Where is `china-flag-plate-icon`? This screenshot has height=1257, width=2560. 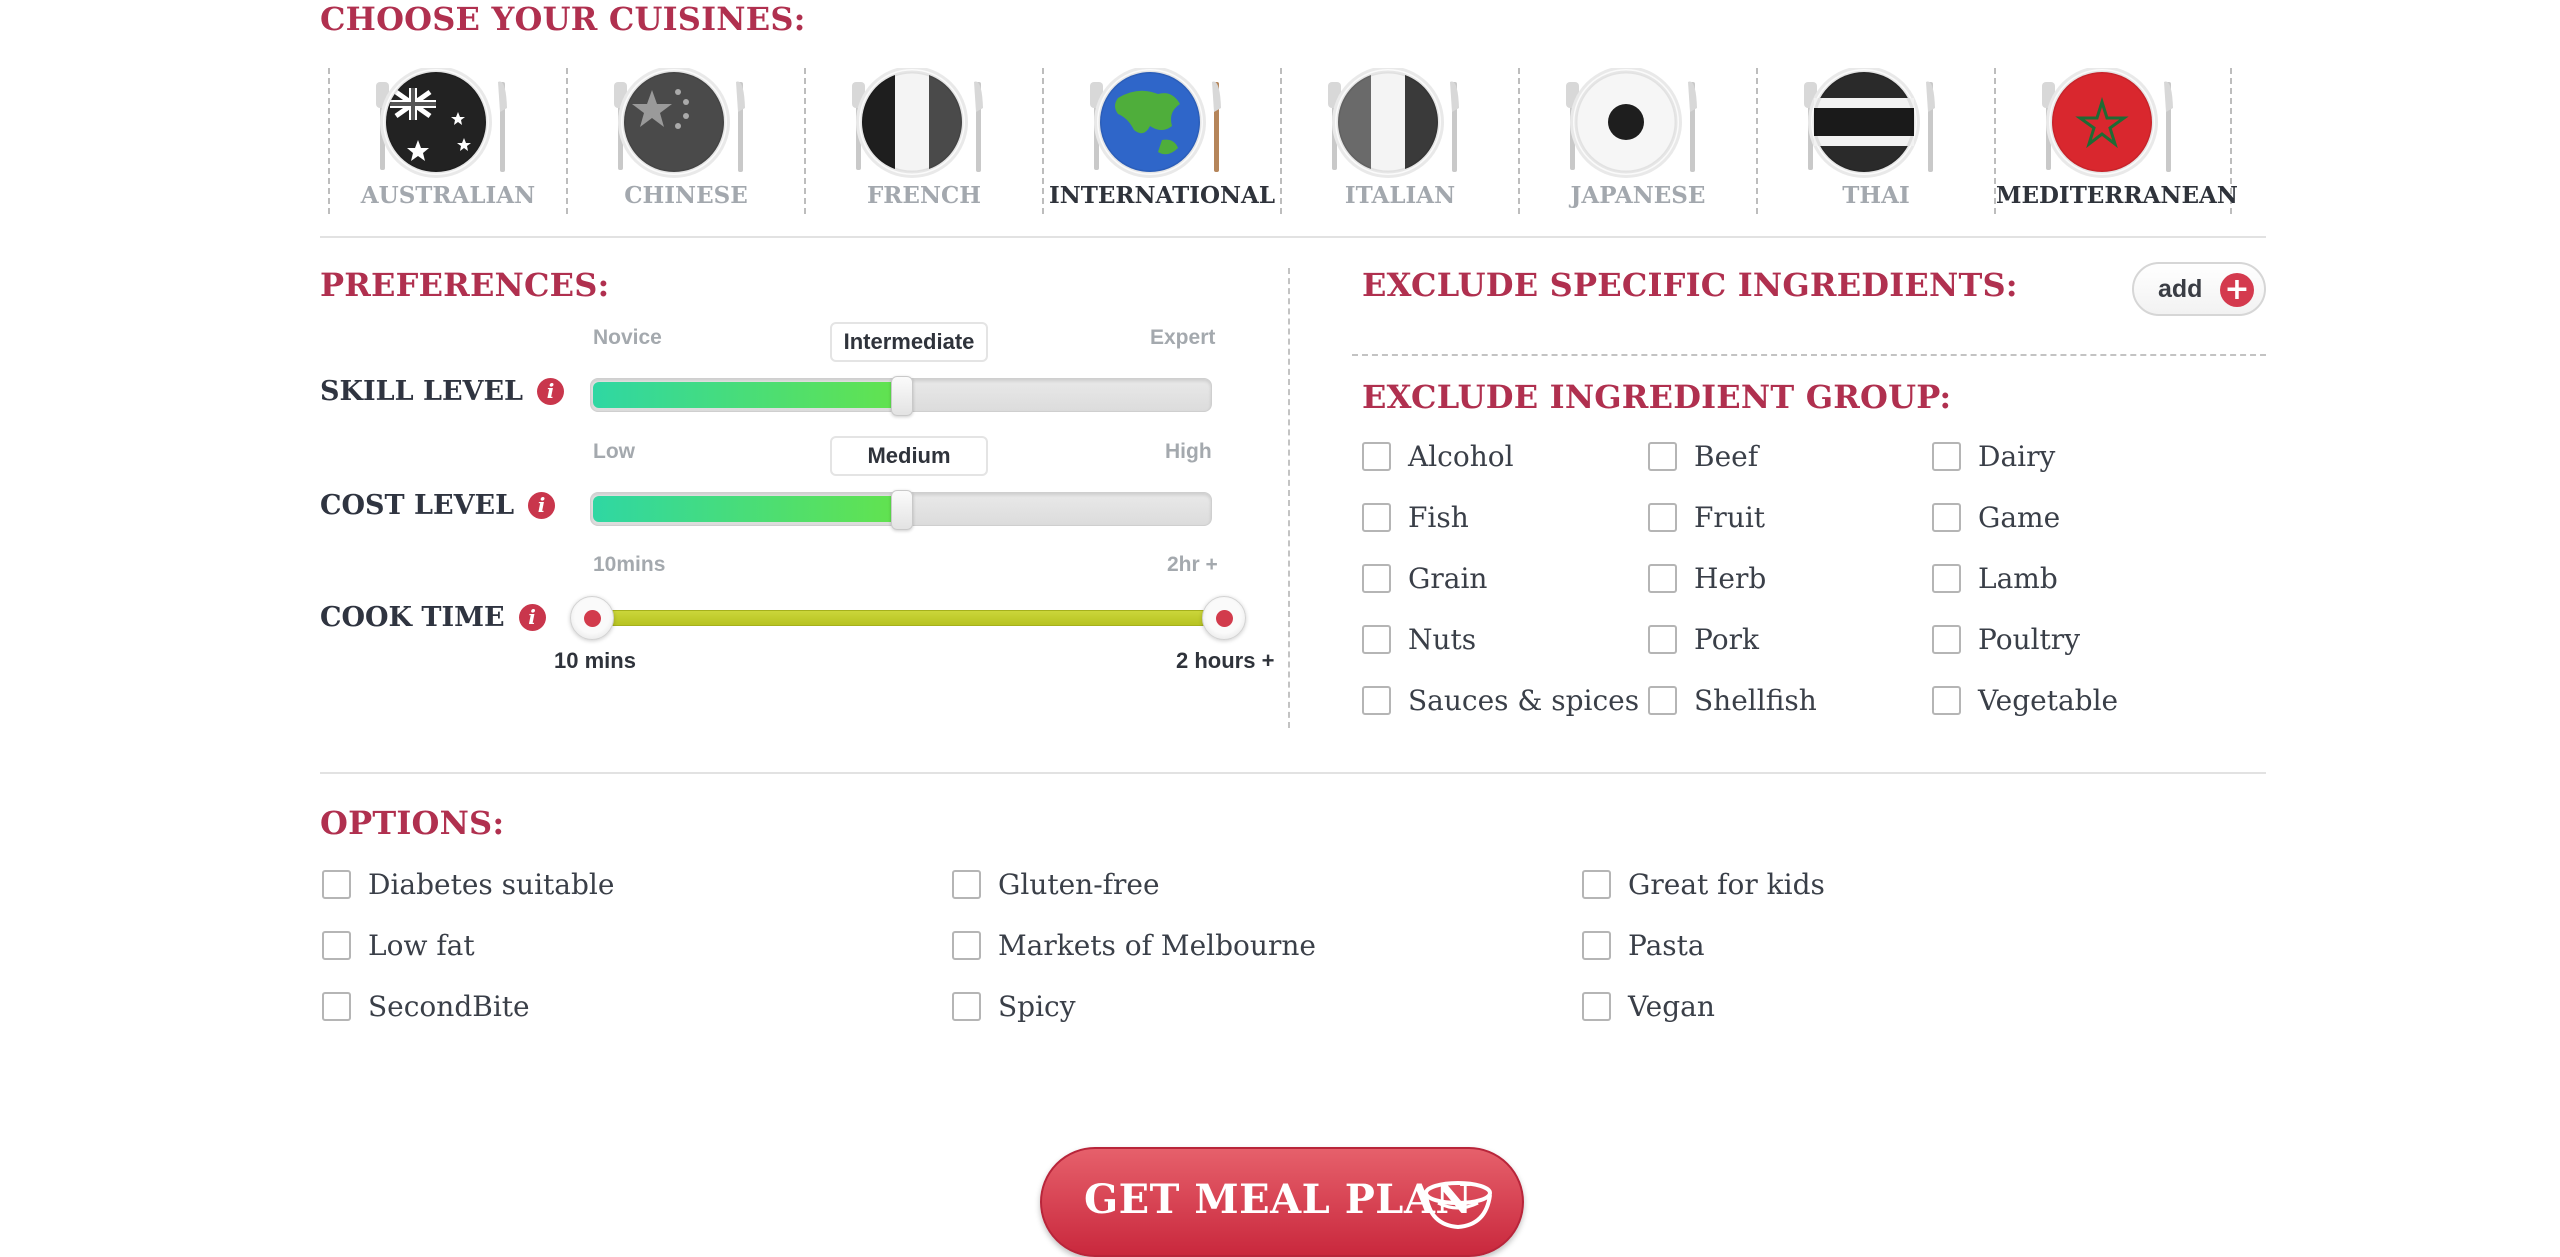 china-flag-plate-icon is located at coordinates (679, 123).